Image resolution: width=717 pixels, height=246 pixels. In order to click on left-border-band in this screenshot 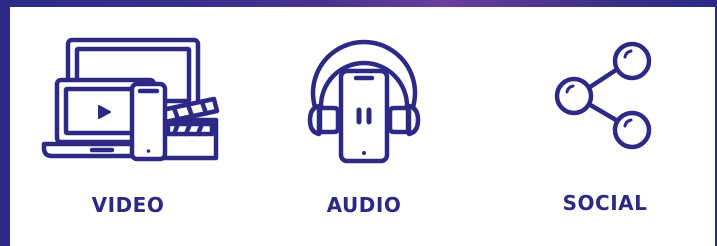, I will do `click(5, 123)`.